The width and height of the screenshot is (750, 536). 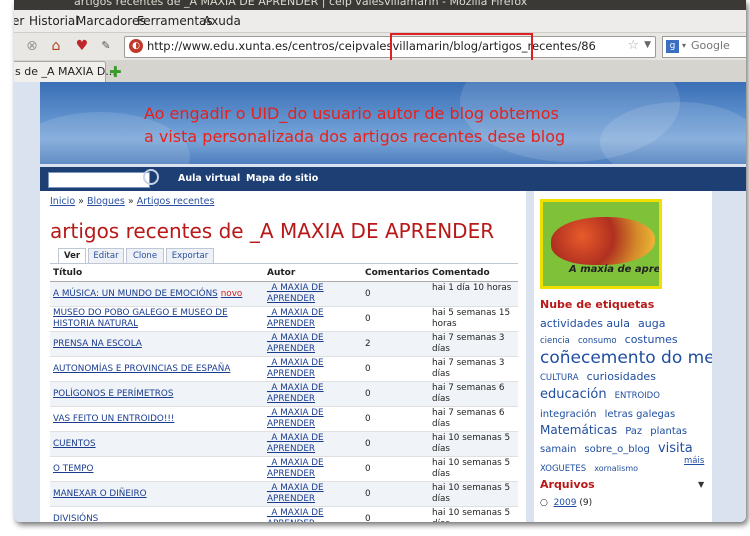 What do you see at coordinates (701, 484) in the screenshot?
I see `archive-collapse-icon: ▼` at bounding box center [701, 484].